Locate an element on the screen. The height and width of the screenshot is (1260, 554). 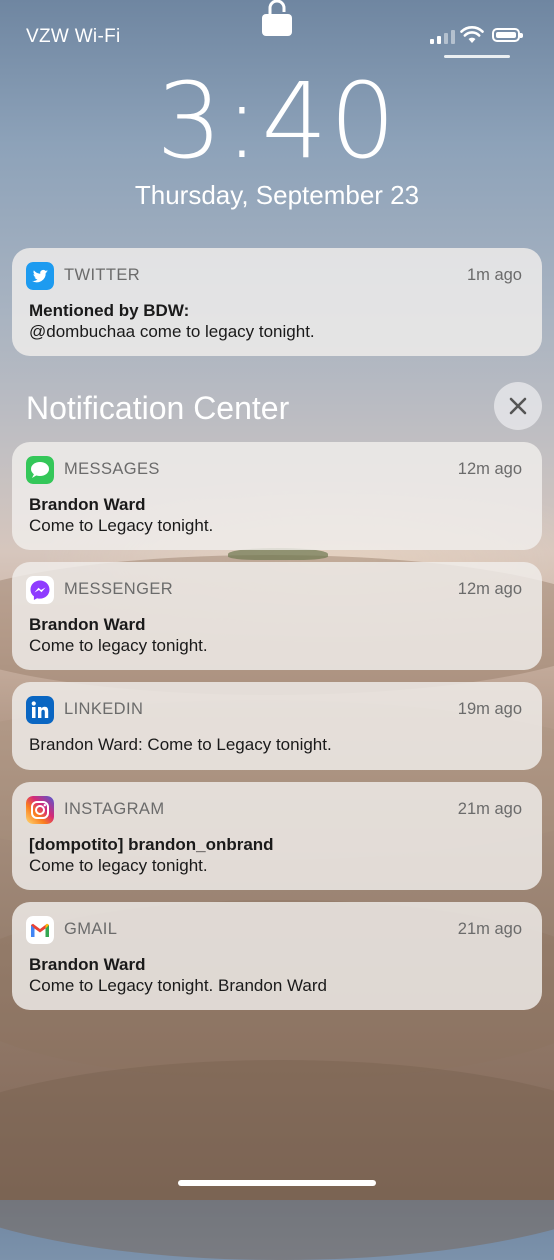
messenger-icon is located at coordinates (40, 590).